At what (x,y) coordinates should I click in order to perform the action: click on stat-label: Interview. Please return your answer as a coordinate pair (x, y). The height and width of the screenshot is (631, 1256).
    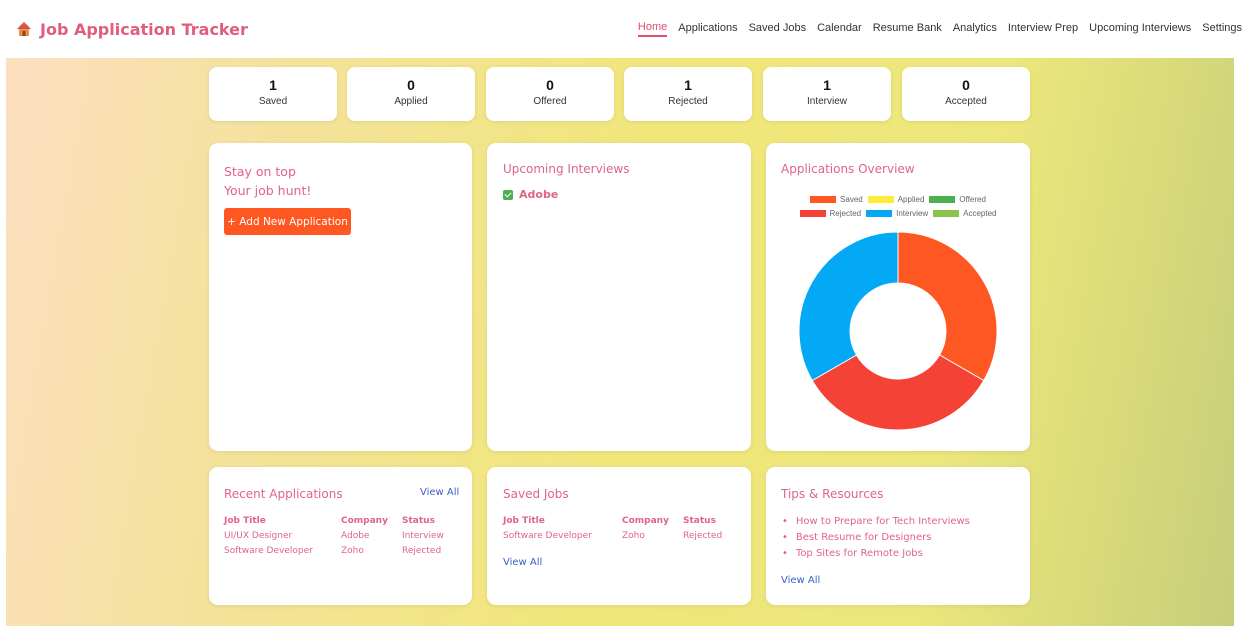
    Looking at the image, I should click on (826, 101).